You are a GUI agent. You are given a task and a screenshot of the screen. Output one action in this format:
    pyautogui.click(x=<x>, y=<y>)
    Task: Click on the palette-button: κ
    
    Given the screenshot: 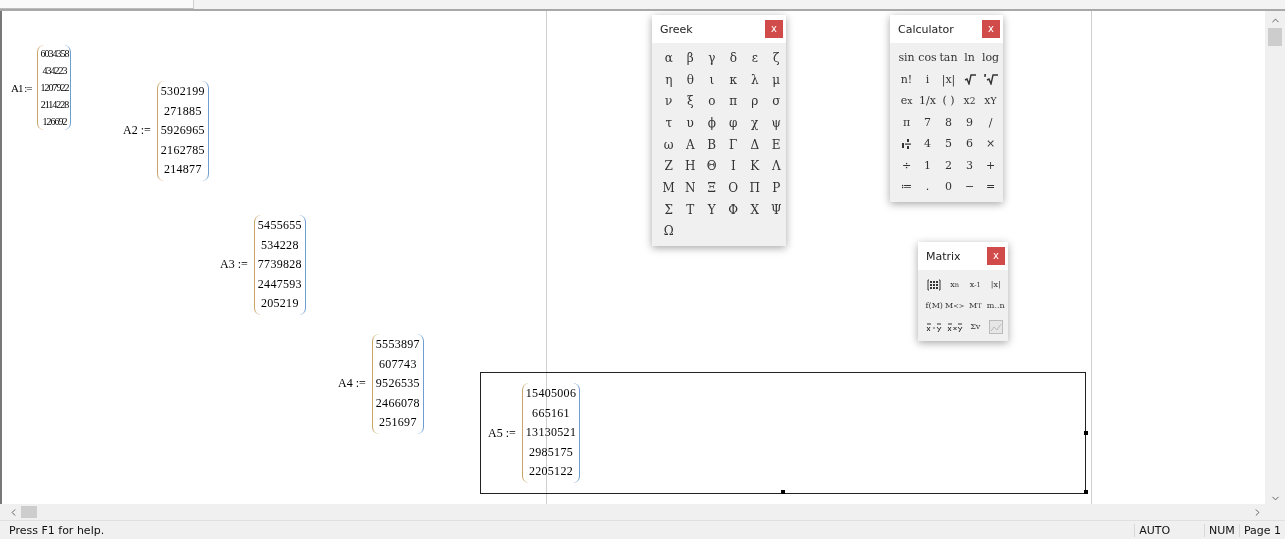 What is the action you would take?
    pyautogui.click(x=733, y=79)
    